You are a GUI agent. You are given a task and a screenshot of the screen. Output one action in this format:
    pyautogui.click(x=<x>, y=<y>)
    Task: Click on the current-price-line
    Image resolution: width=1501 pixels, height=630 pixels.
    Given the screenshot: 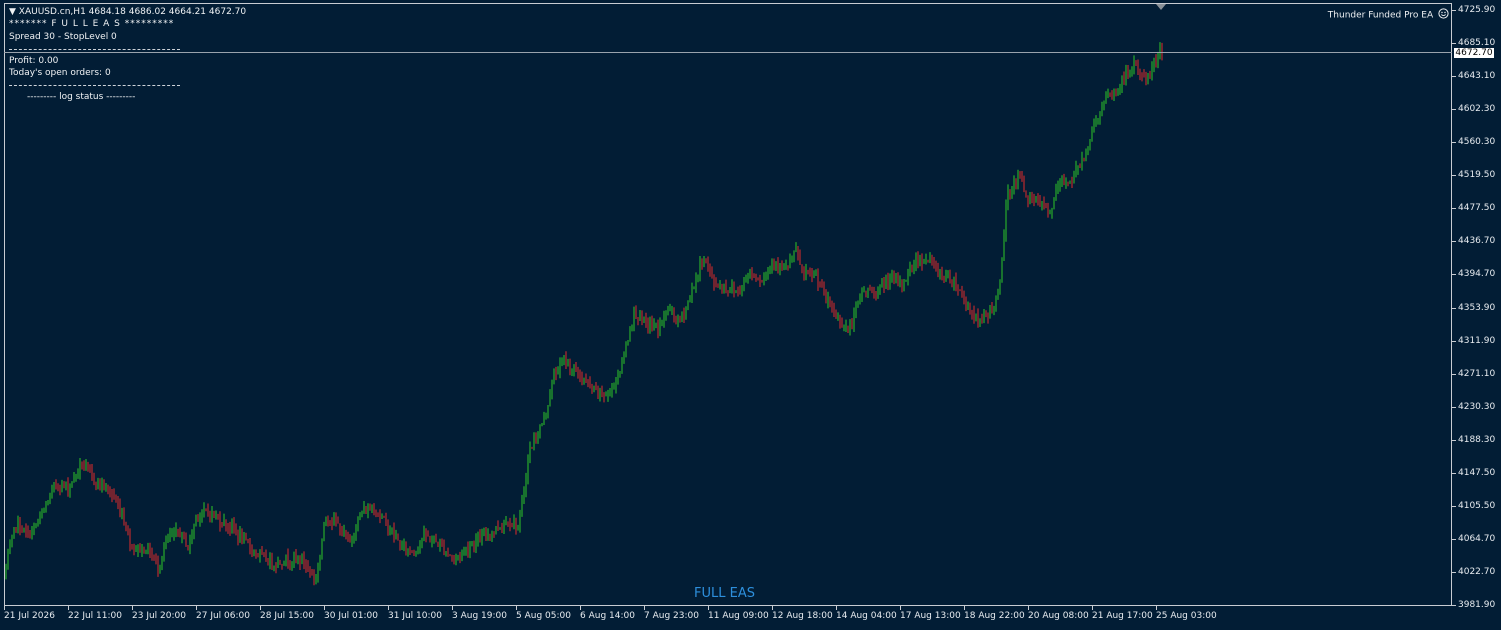 What is the action you would take?
    pyautogui.click(x=728, y=53)
    